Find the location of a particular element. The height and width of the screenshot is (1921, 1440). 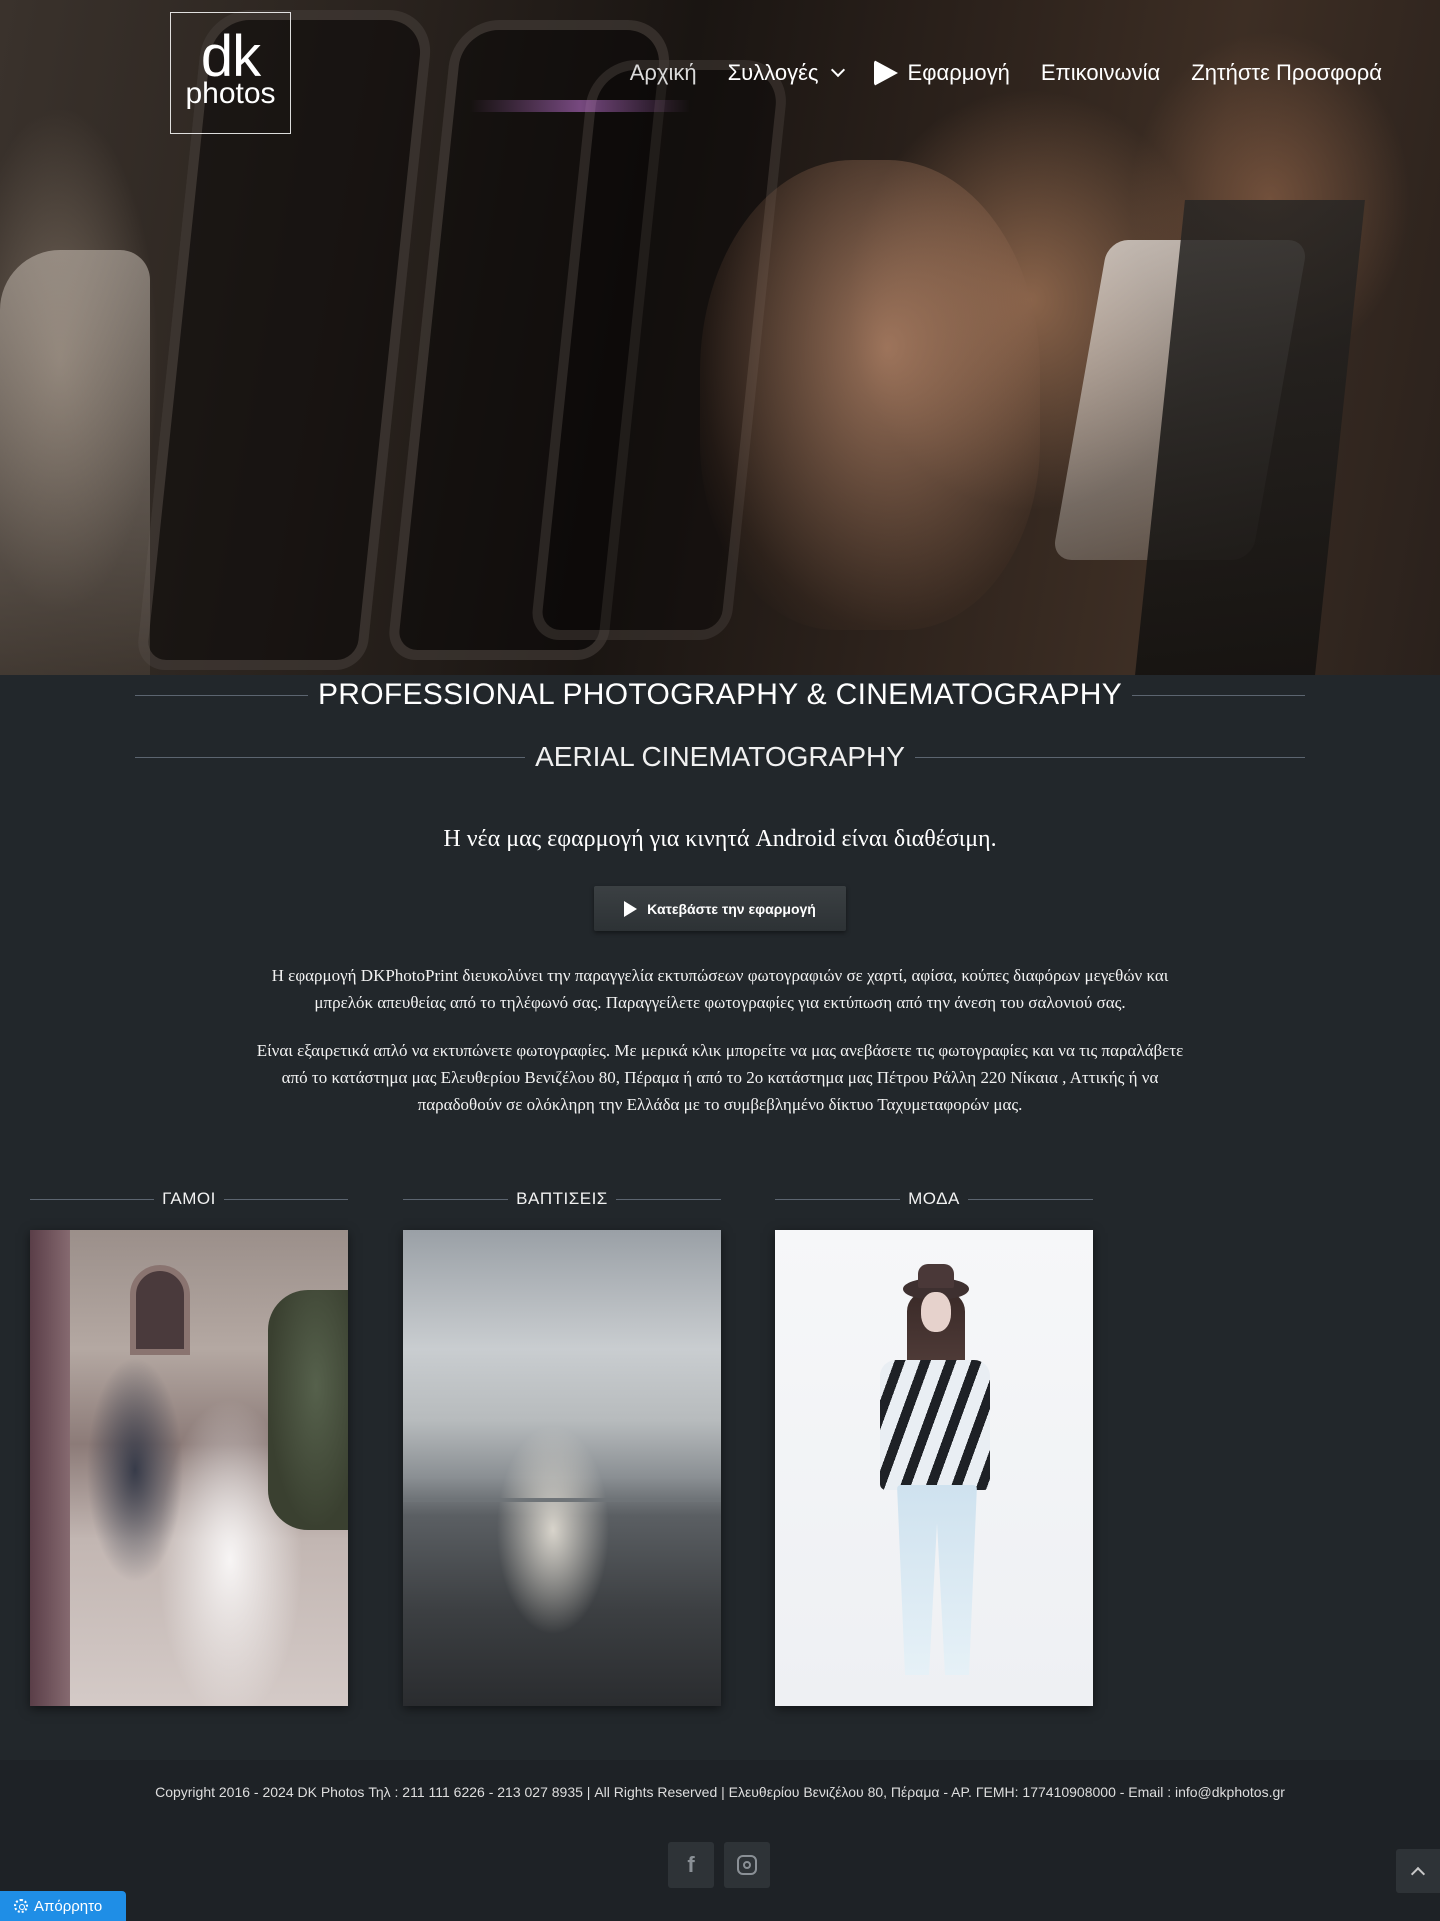

nav-item-label: Αρχική is located at coordinates (663, 72).